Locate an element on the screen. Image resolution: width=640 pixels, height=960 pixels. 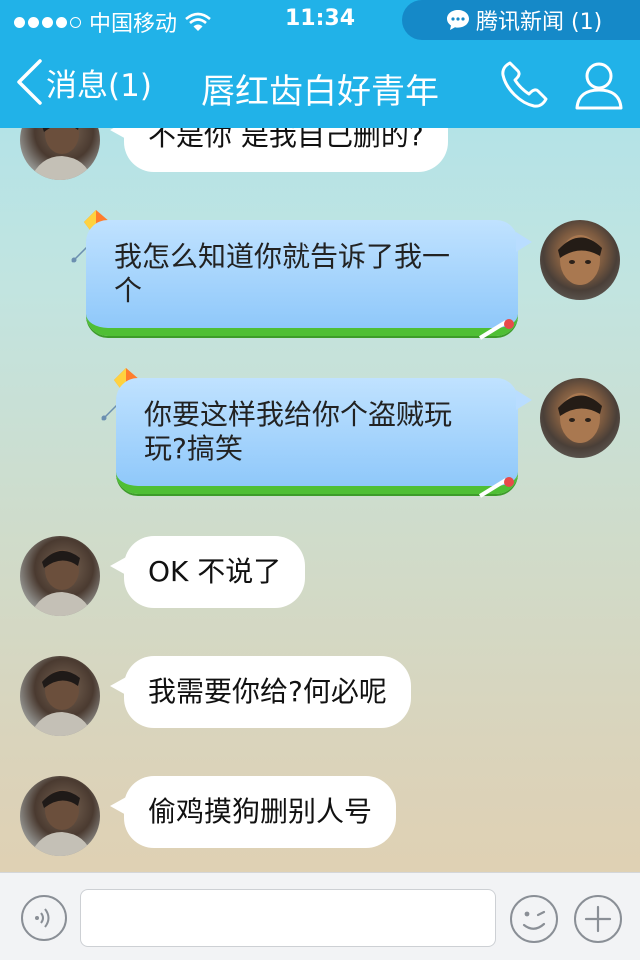
message-text: OK 不说了 is located at coordinates (215, 571).